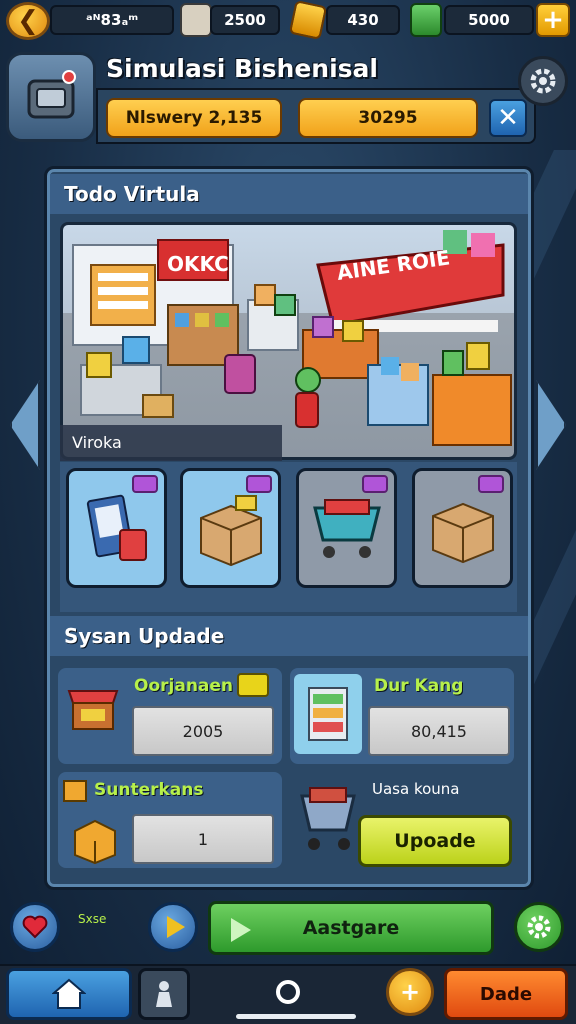 Image resolution: width=576 pixels, height=1024 pixels. What do you see at coordinates (95, 839) in the screenshot?
I see `package-icon` at bounding box center [95, 839].